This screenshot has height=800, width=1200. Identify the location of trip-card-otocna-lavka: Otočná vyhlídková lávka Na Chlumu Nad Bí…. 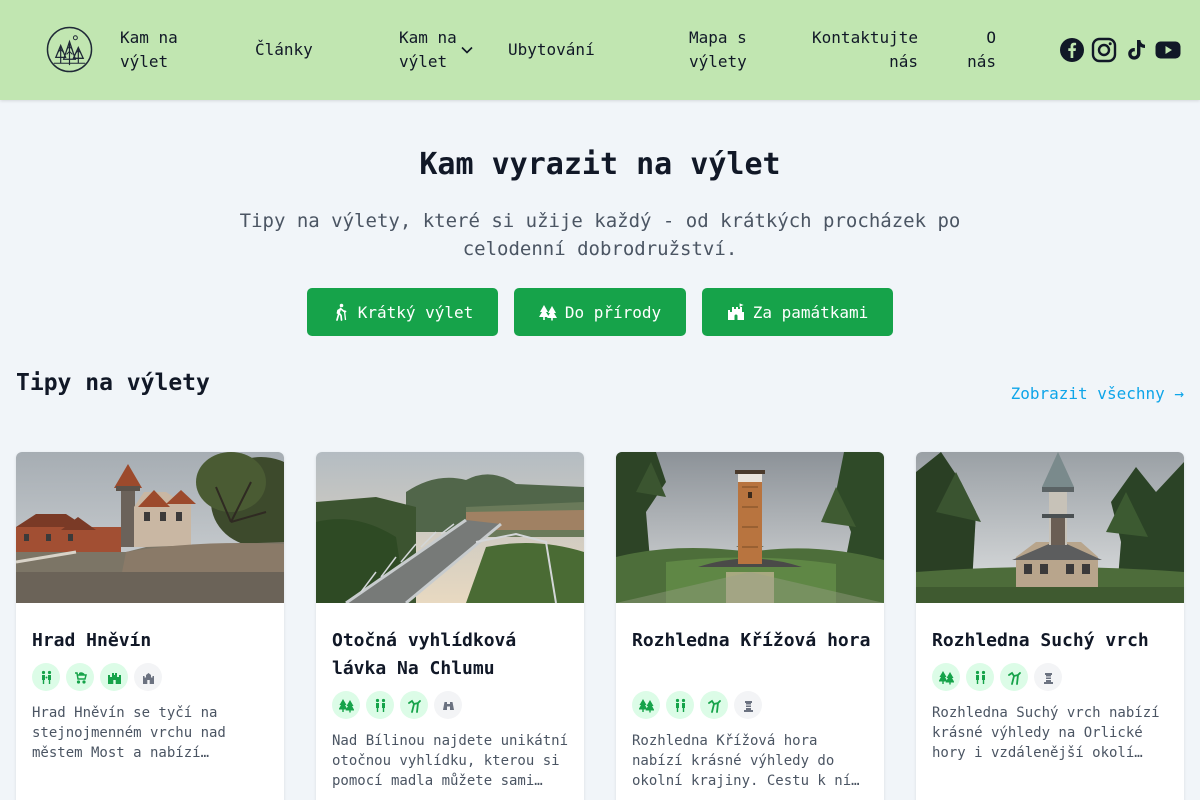
(450, 626).